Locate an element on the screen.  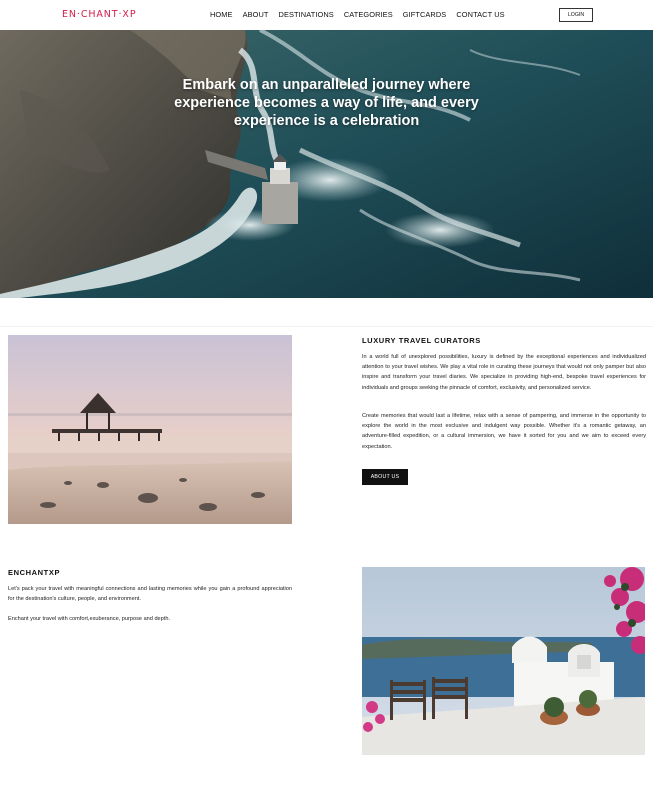
section-heading-enchantxp: ENCHANTXP is located at coordinates (34, 572).